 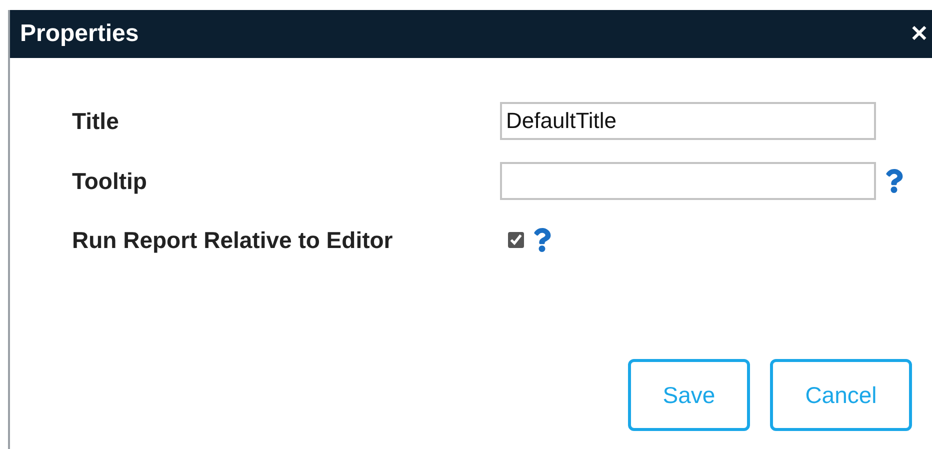 What do you see at coordinates (233, 240) in the screenshot?
I see `field-label: Run Report Relative to Editor` at bounding box center [233, 240].